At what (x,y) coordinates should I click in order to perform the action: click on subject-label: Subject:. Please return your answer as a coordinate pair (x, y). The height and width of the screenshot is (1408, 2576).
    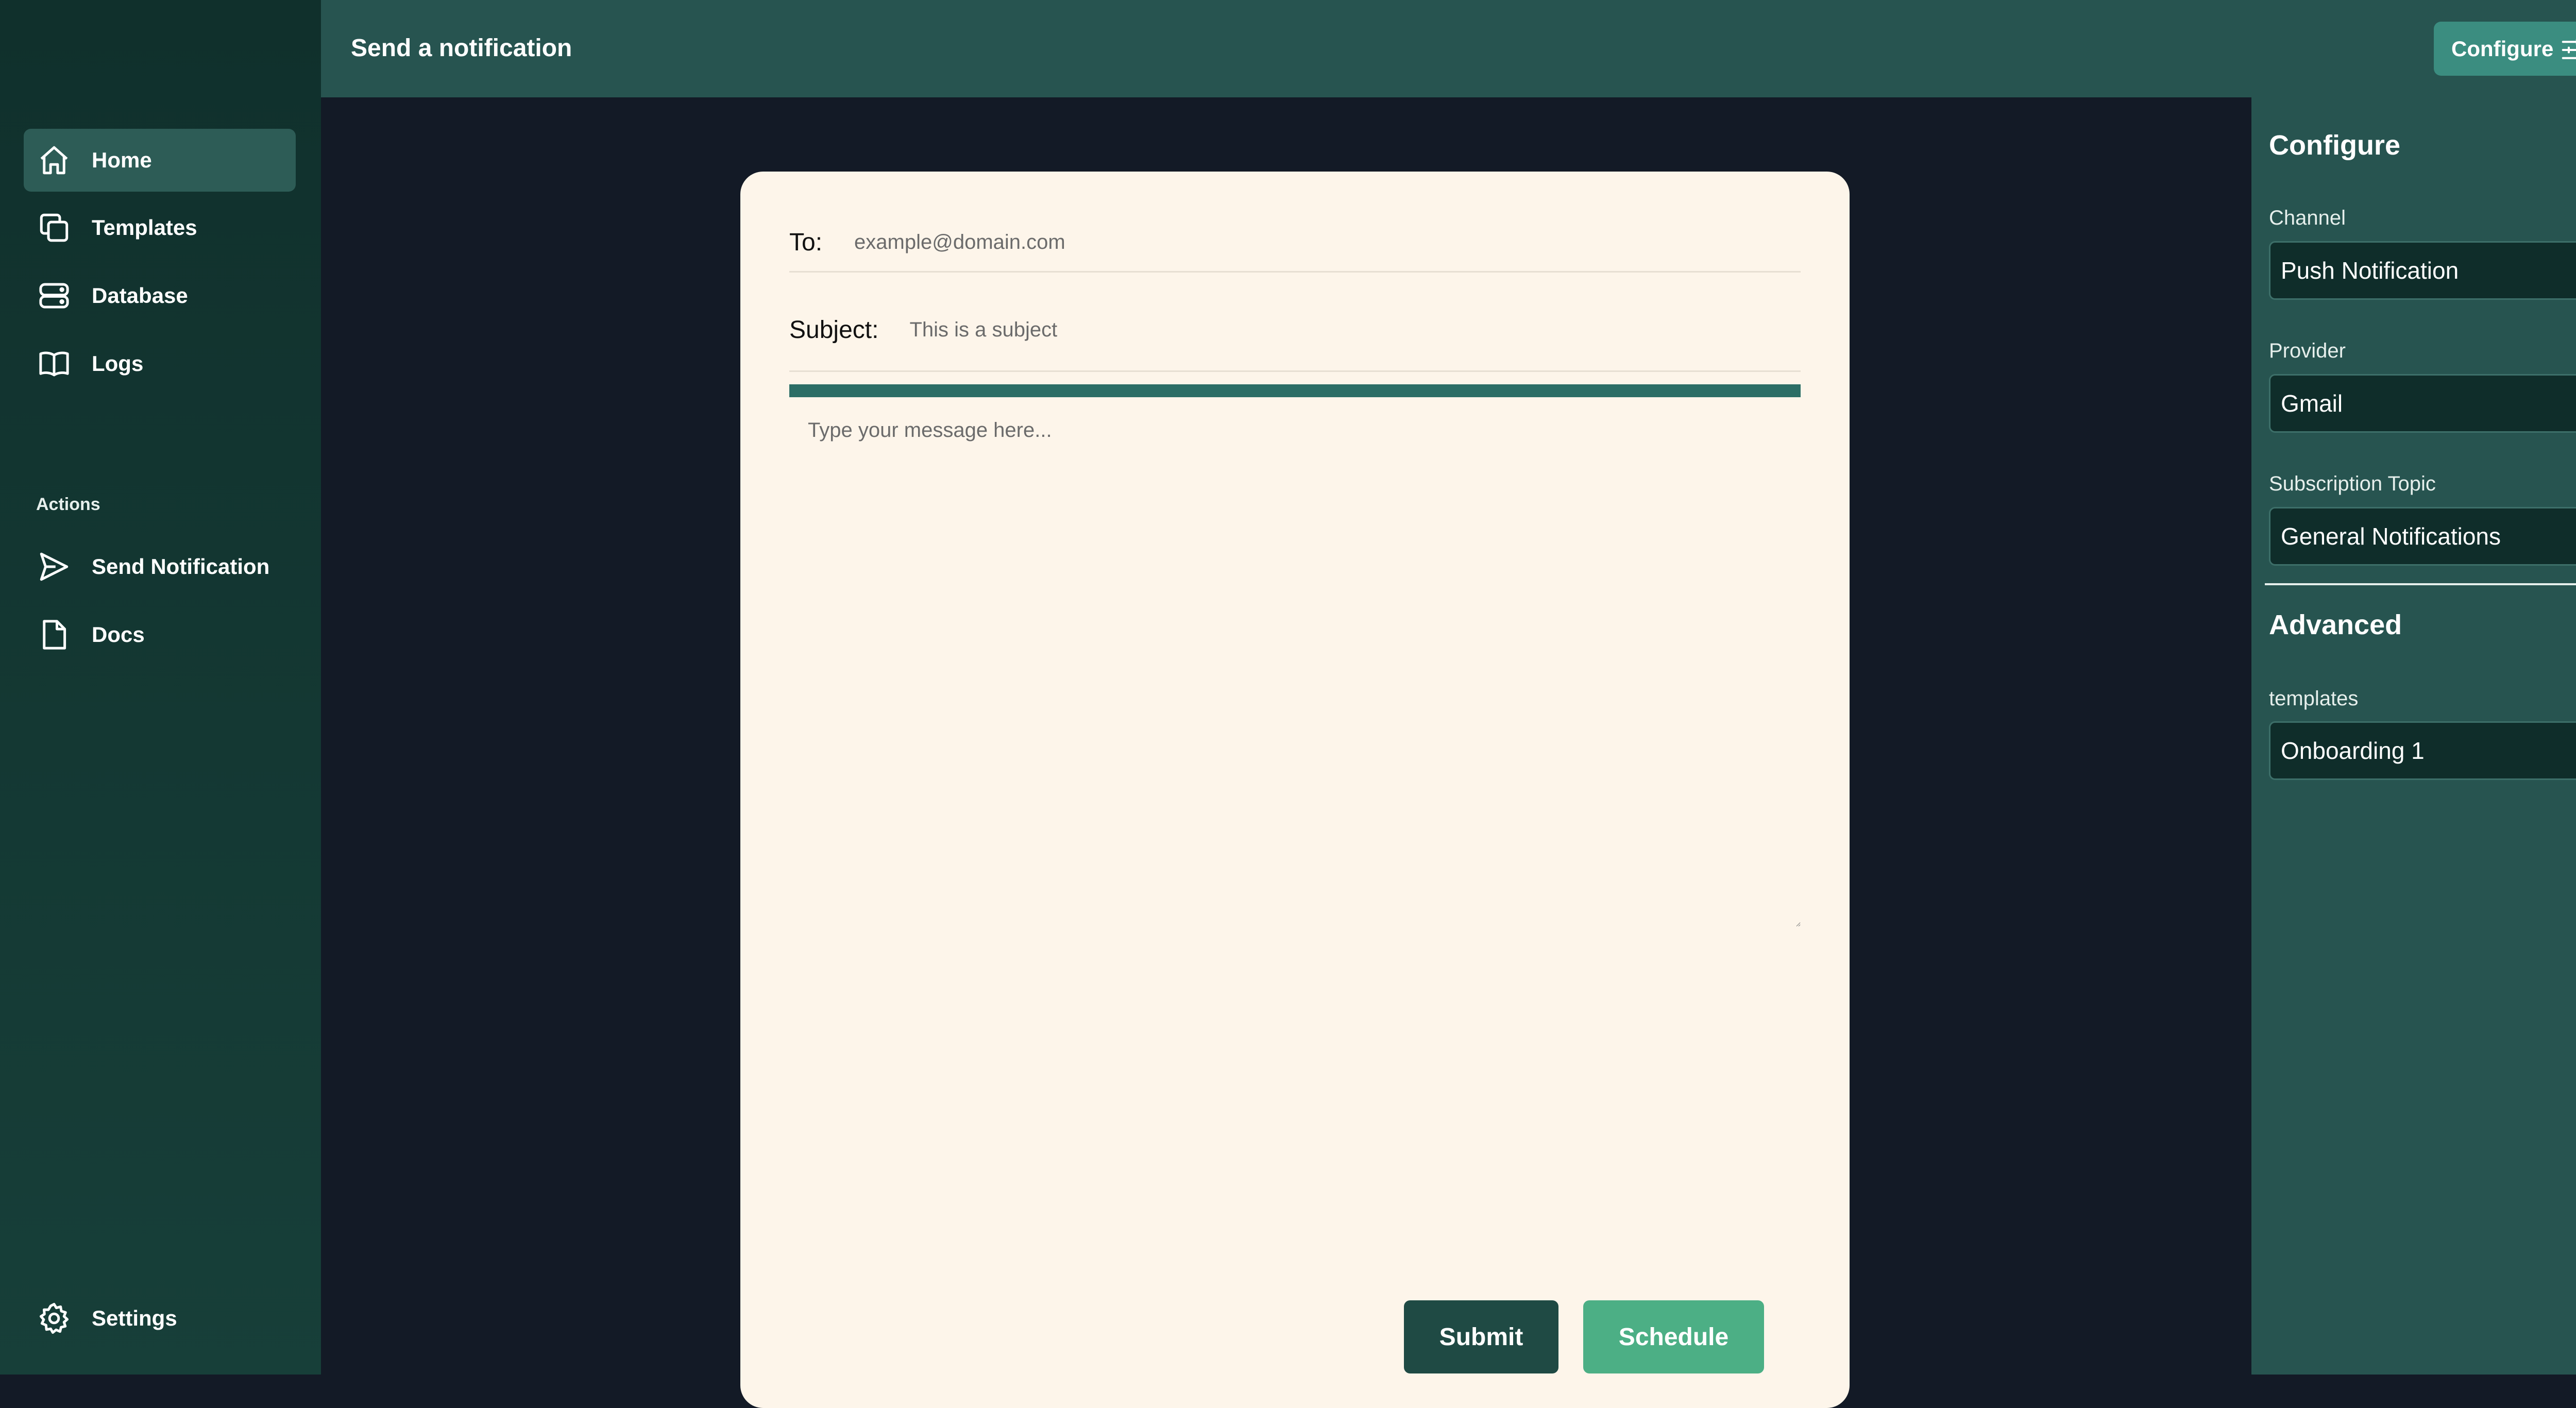
    Looking at the image, I should click on (834, 330).